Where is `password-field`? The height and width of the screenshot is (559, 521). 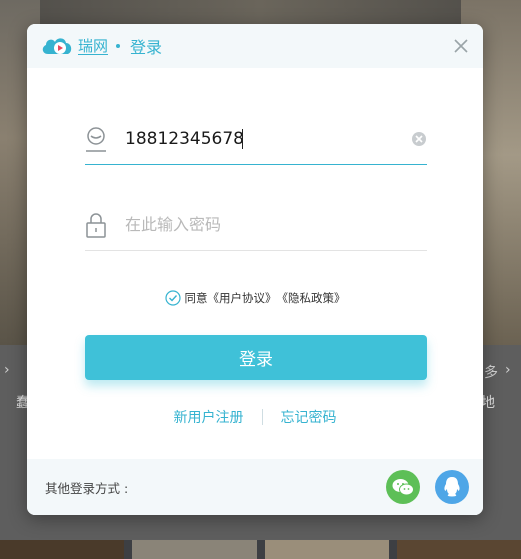 password-field is located at coordinates (256, 225).